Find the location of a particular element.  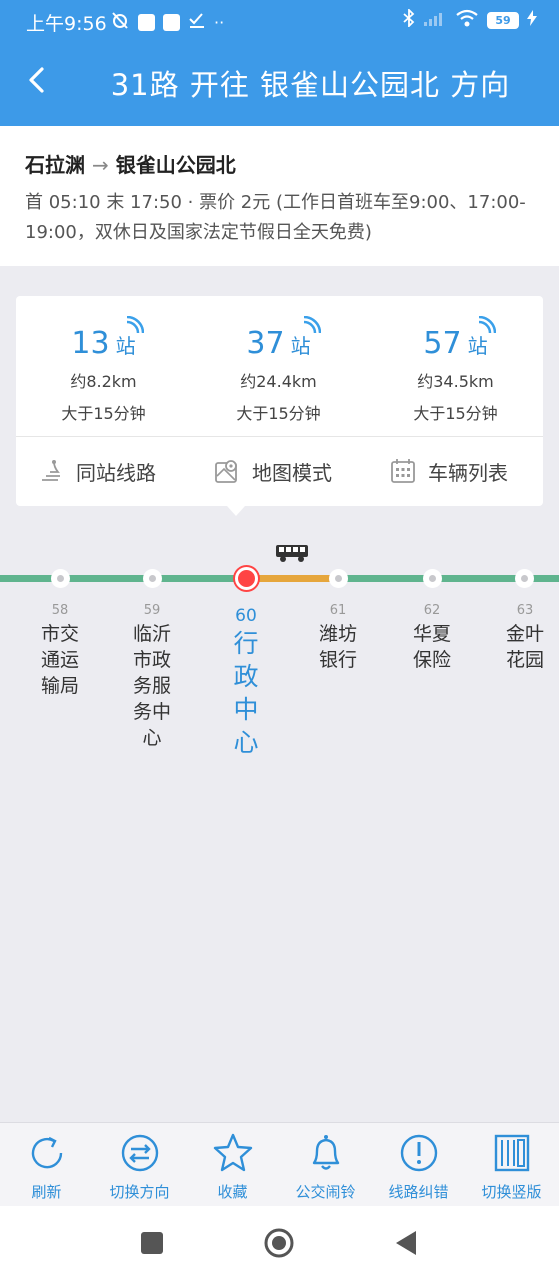

stop-number: 61 is located at coordinates (338, 610).